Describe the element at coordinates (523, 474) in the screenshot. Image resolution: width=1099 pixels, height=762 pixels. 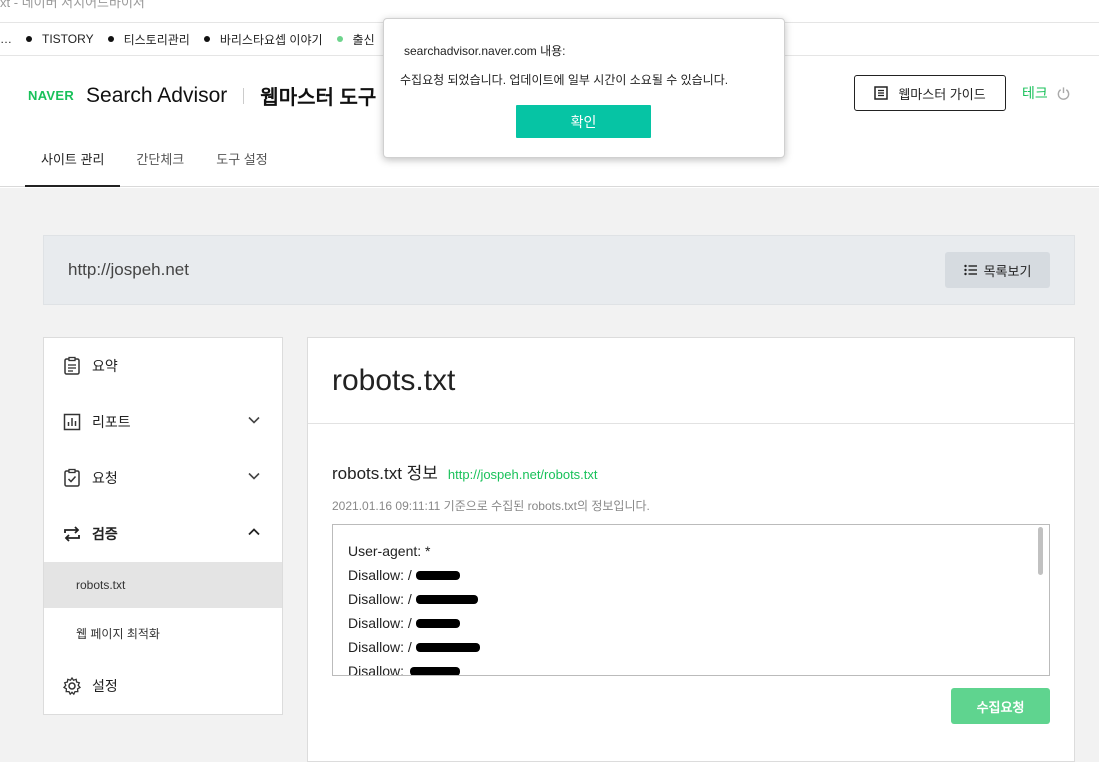
I see `robots-file-link: http://jospeh.net/robots.txt` at that location.